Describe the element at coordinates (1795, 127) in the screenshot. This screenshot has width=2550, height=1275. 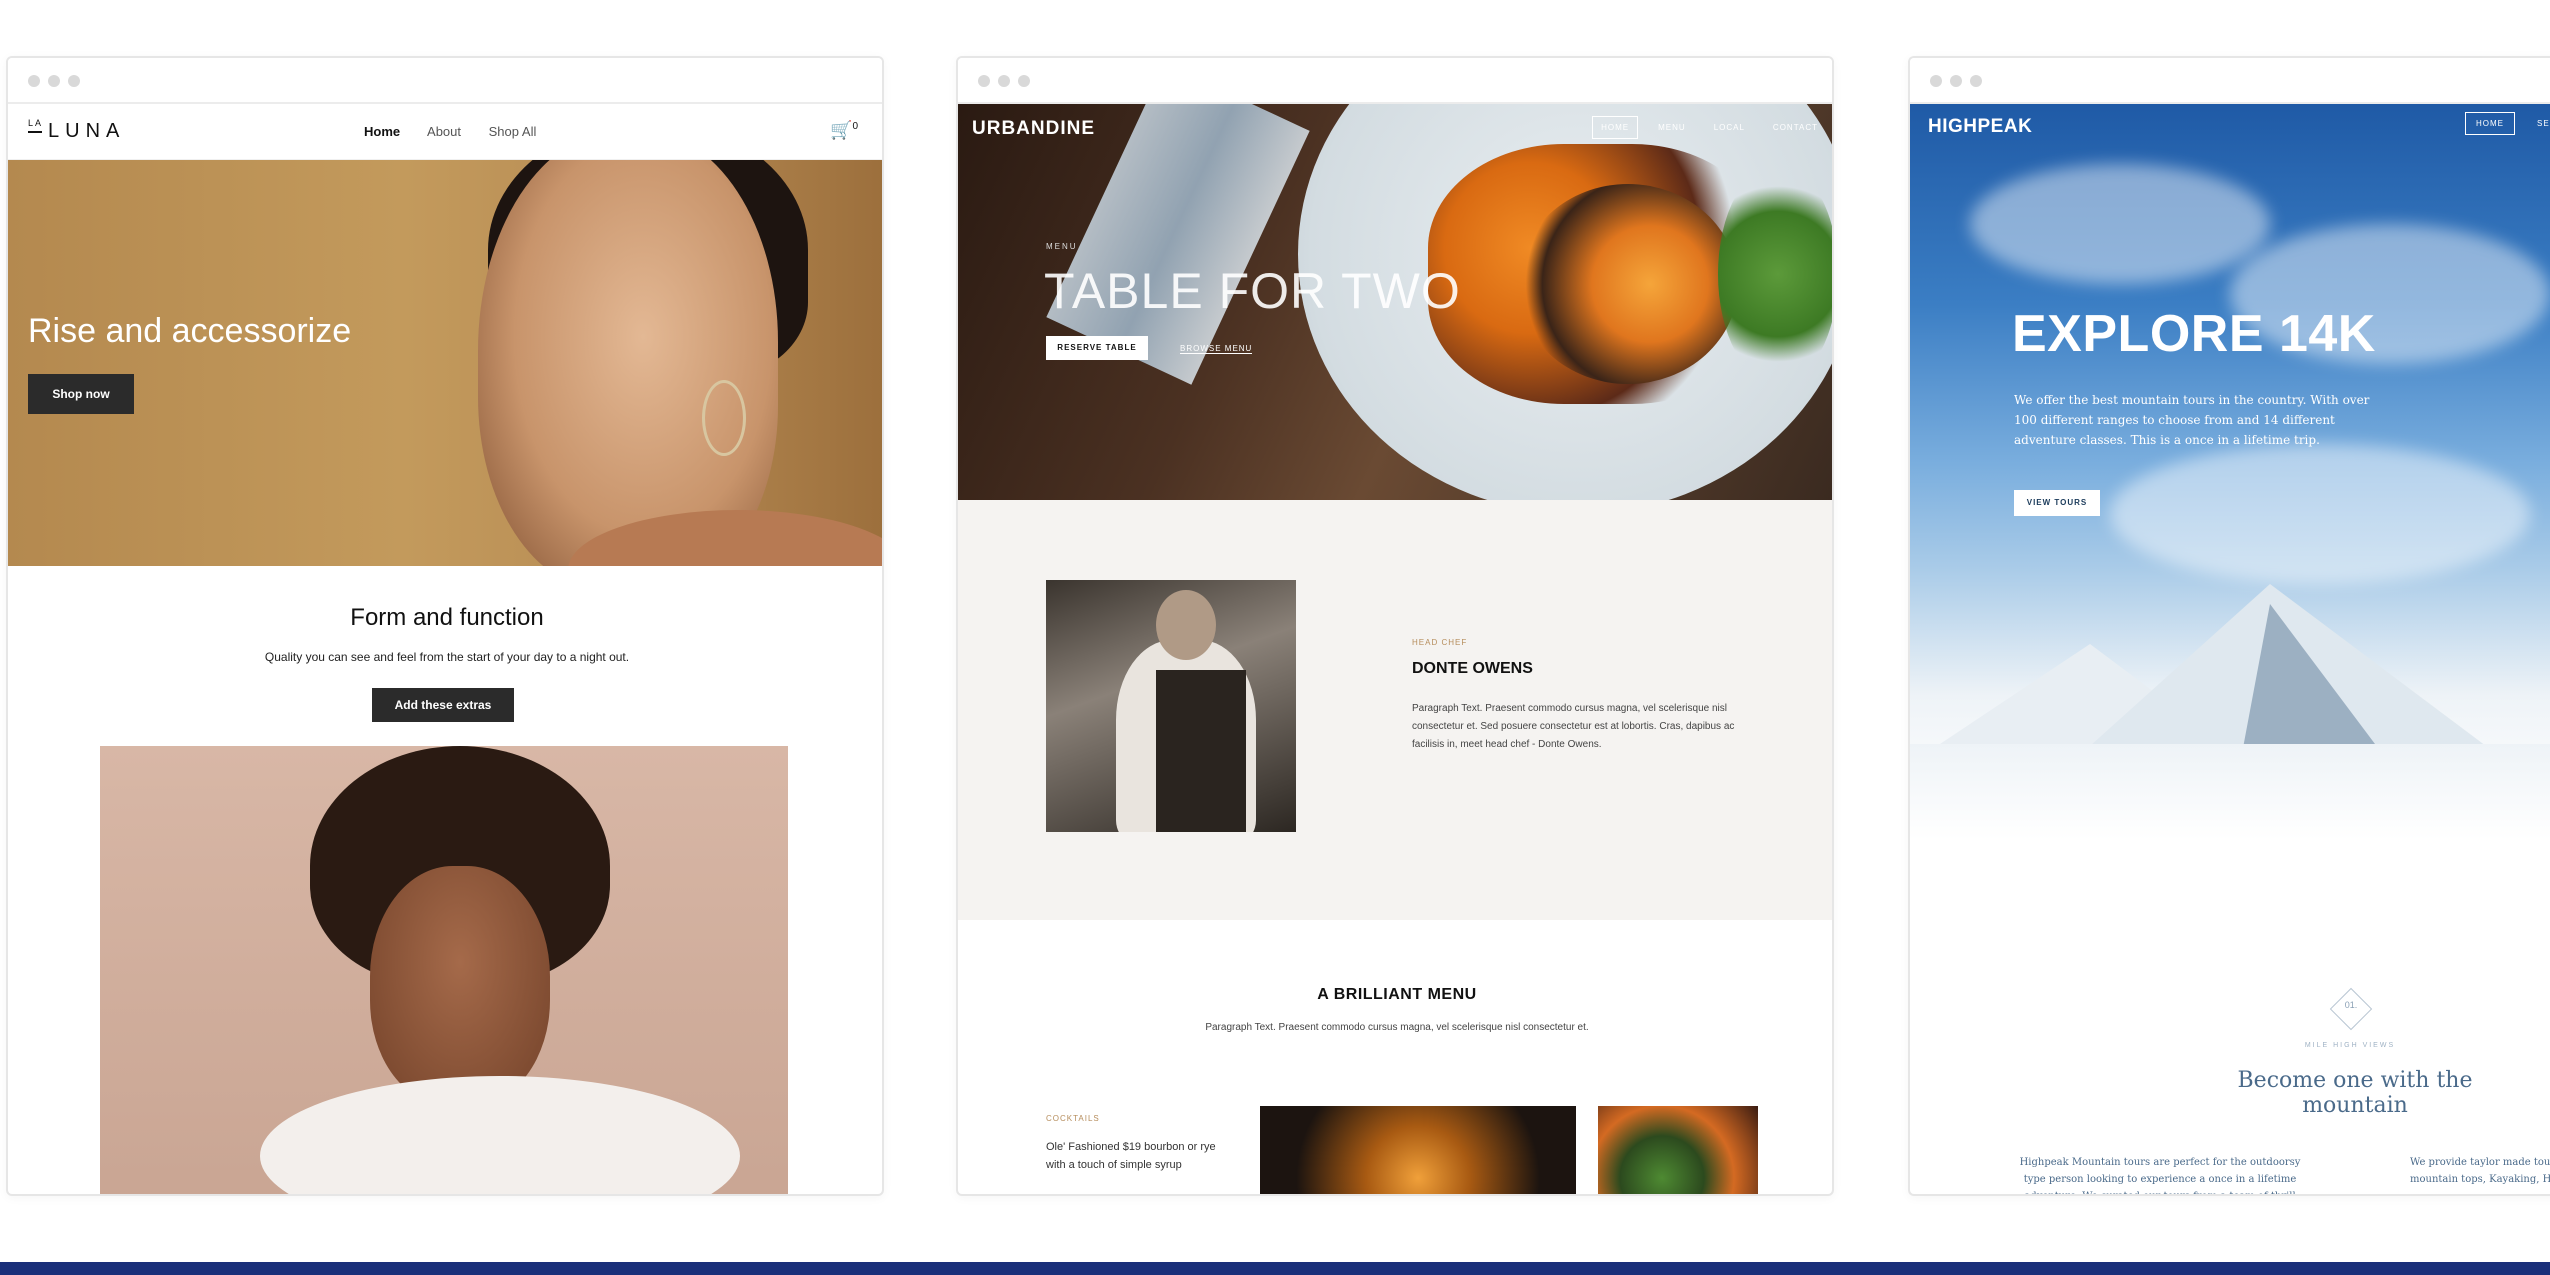
I see `nav-contact: CONTACT` at that location.